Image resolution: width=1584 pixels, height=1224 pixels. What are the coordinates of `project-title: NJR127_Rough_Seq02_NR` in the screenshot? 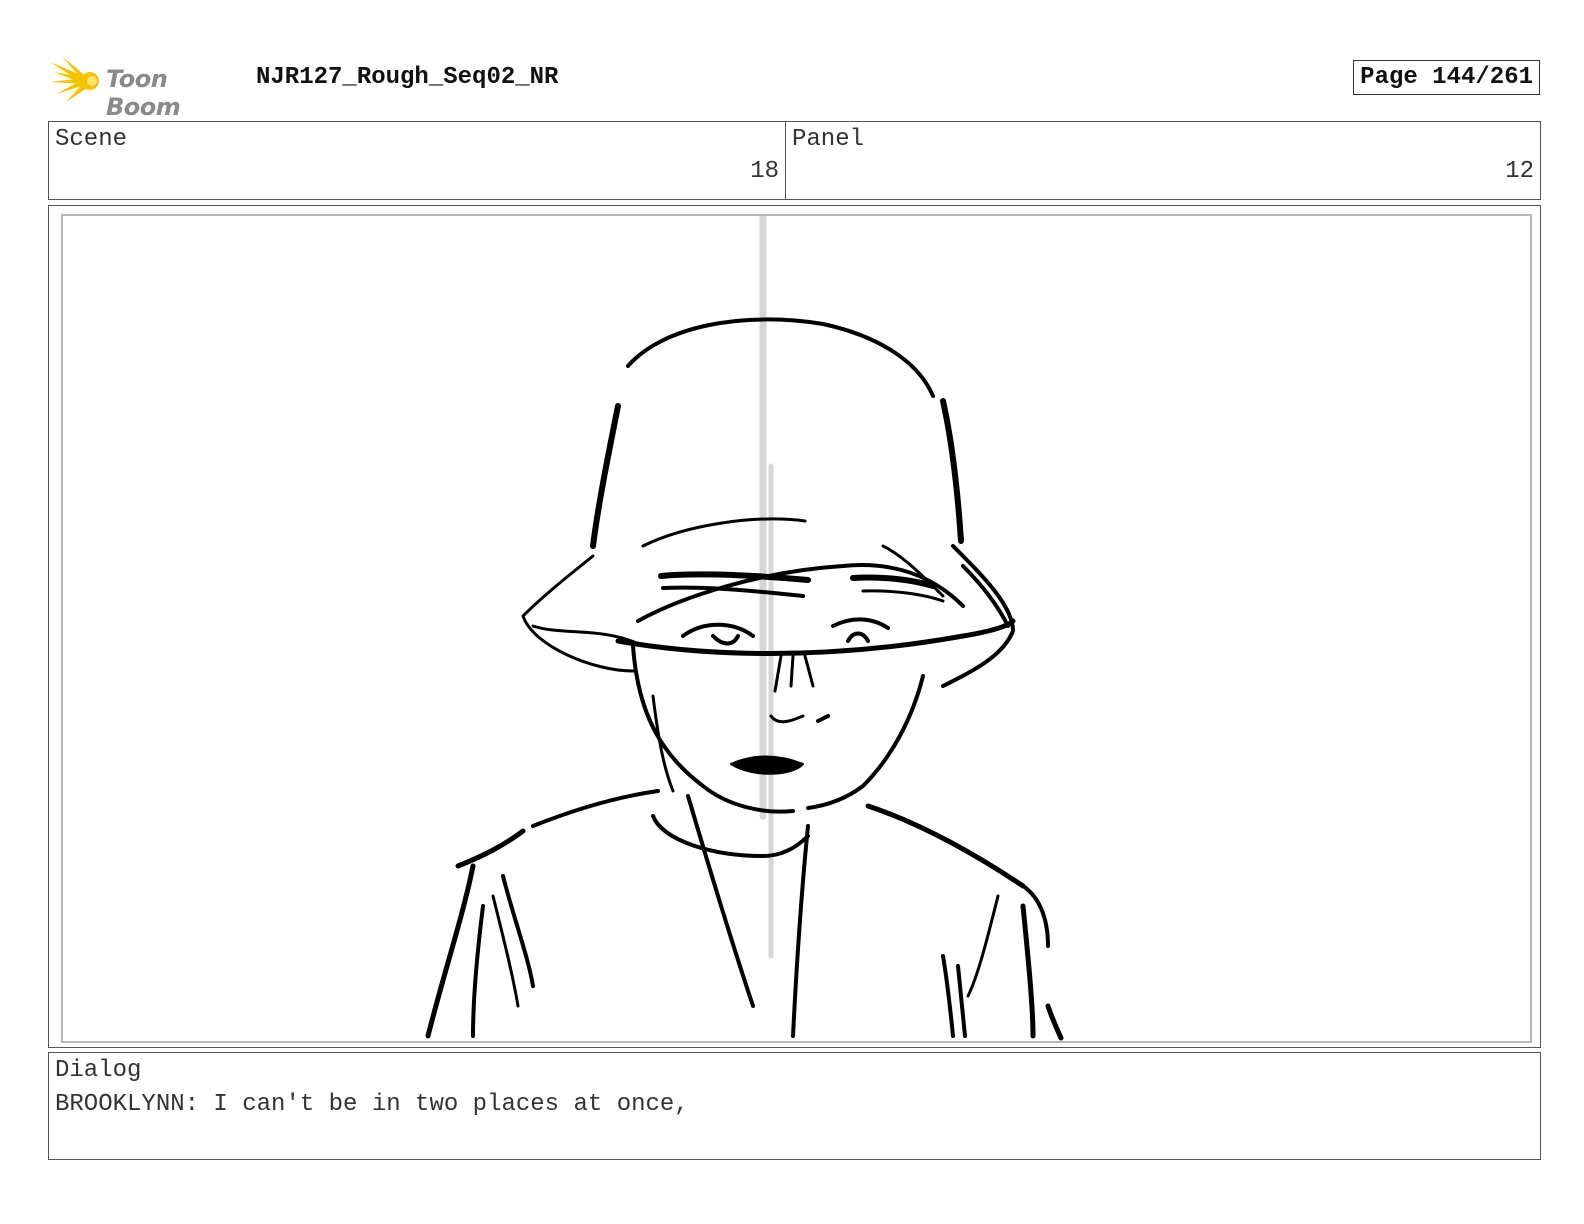 It's located at (407, 77).